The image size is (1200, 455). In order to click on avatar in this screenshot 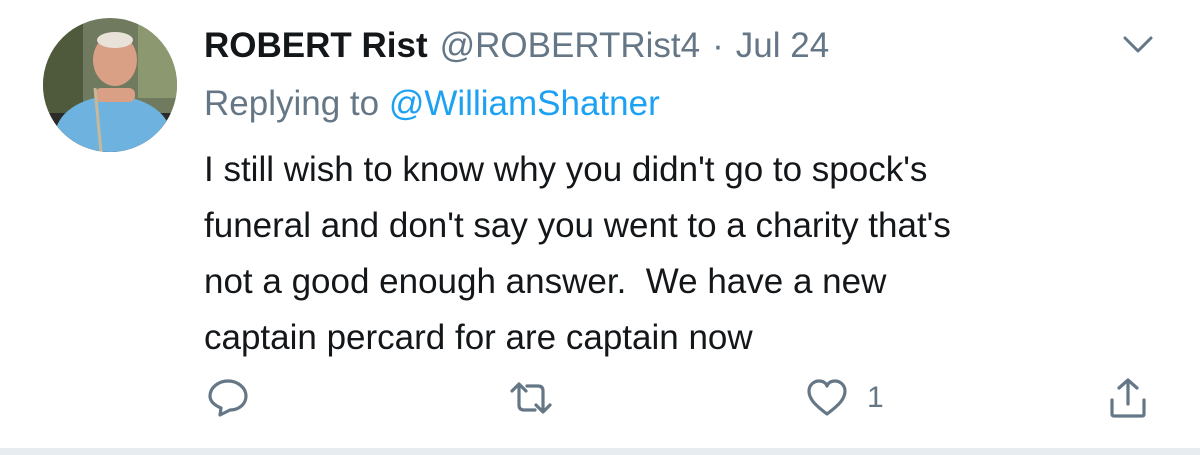, I will do `click(110, 85)`.